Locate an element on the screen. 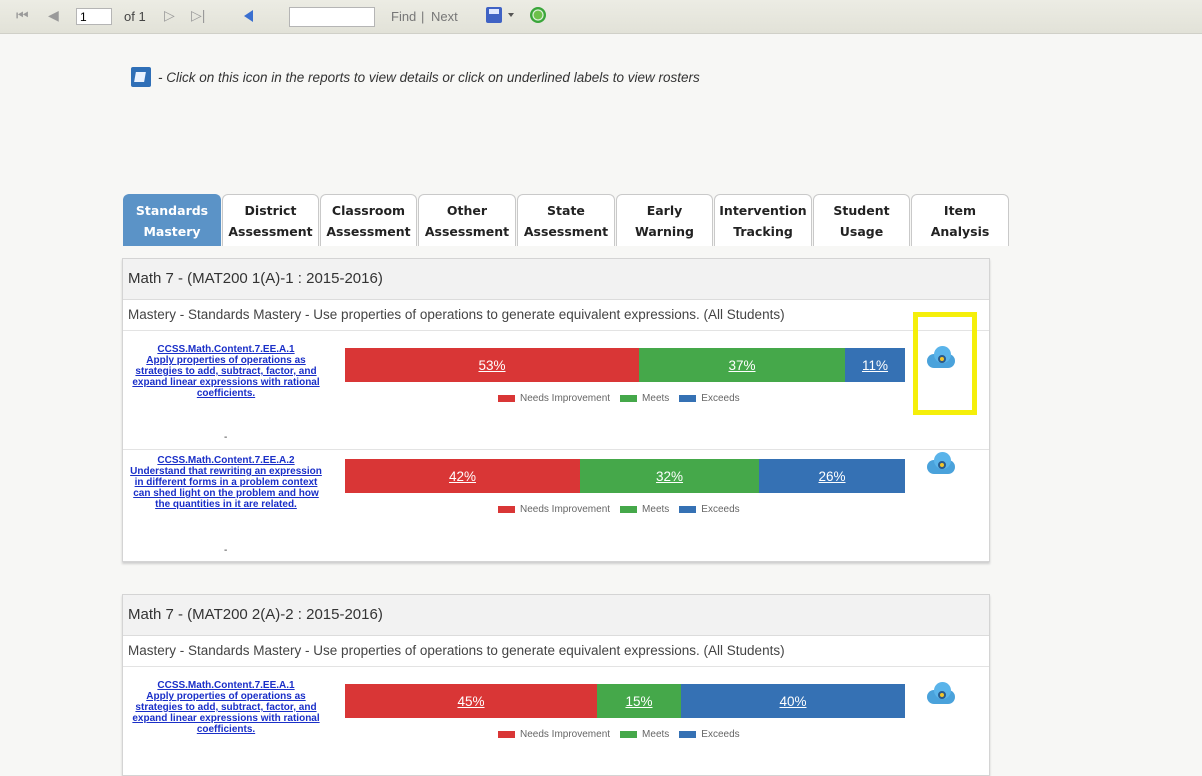 The width and height of the screenshot is (1202, 776). mastery-bar: 53% 37% 11% is located at coordinates (625, 365).